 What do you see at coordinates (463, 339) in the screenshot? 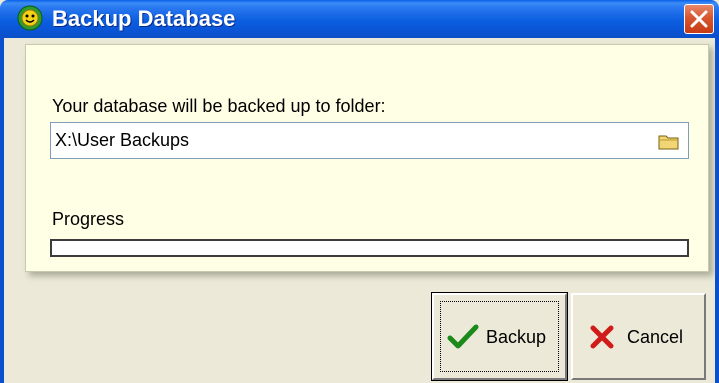
I see `checkmark-icon` at bounding box center [463, 339].